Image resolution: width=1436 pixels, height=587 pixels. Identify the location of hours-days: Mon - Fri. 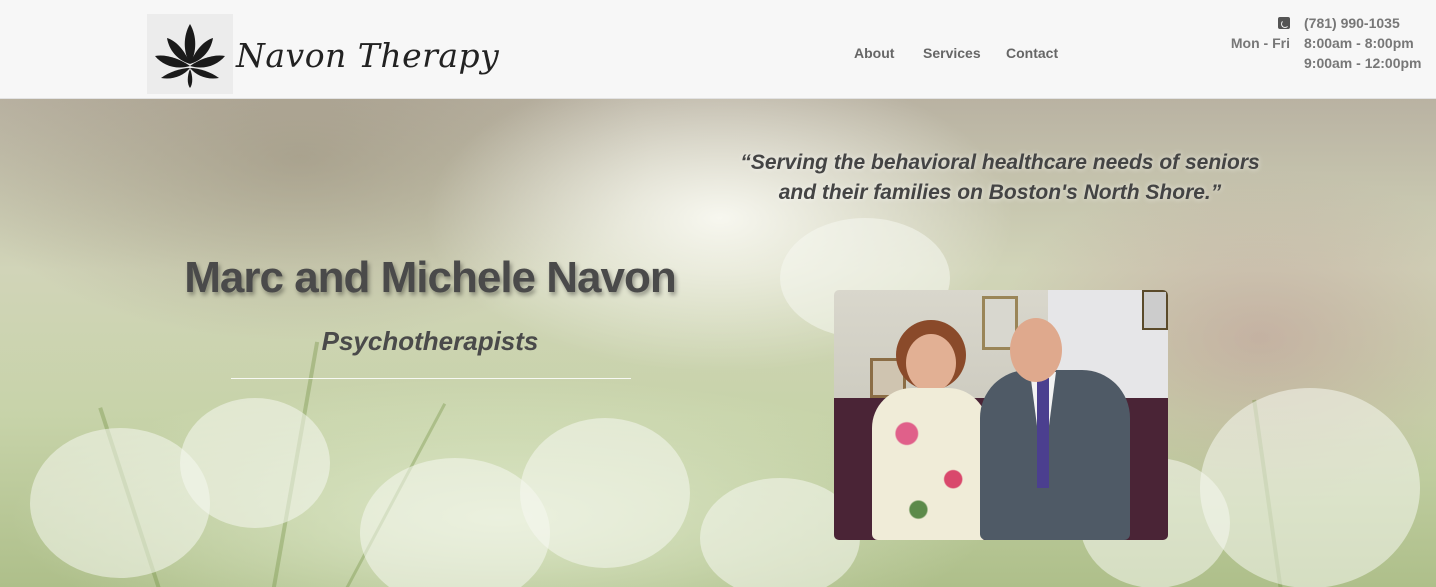
(1260, 43).